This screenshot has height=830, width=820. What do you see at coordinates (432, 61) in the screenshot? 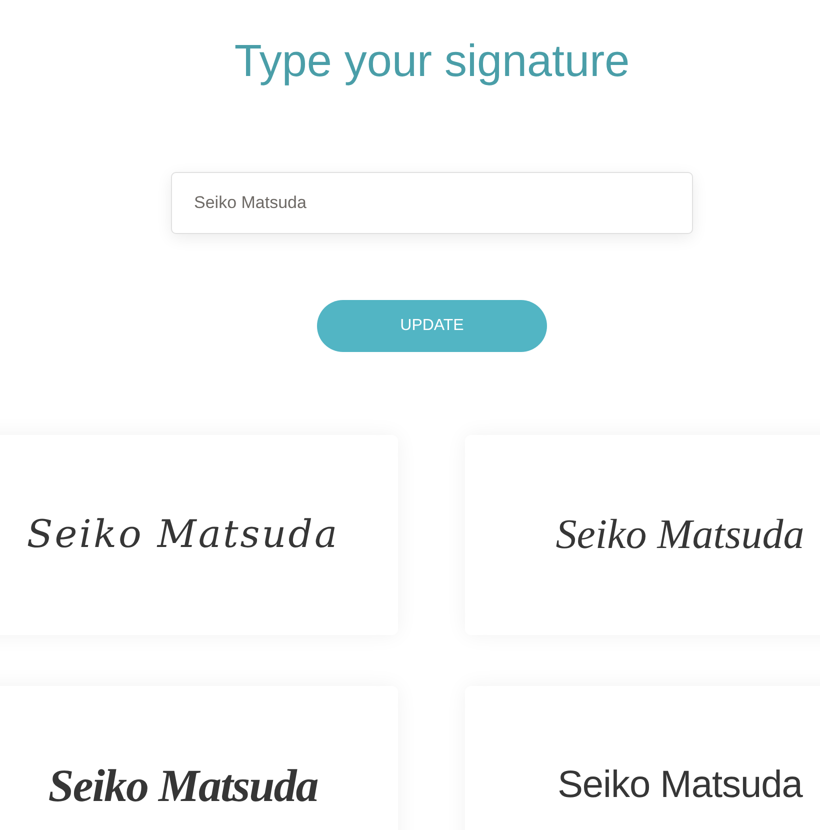
I see `page-title: Type your signature` at bounding box center [432, 61].